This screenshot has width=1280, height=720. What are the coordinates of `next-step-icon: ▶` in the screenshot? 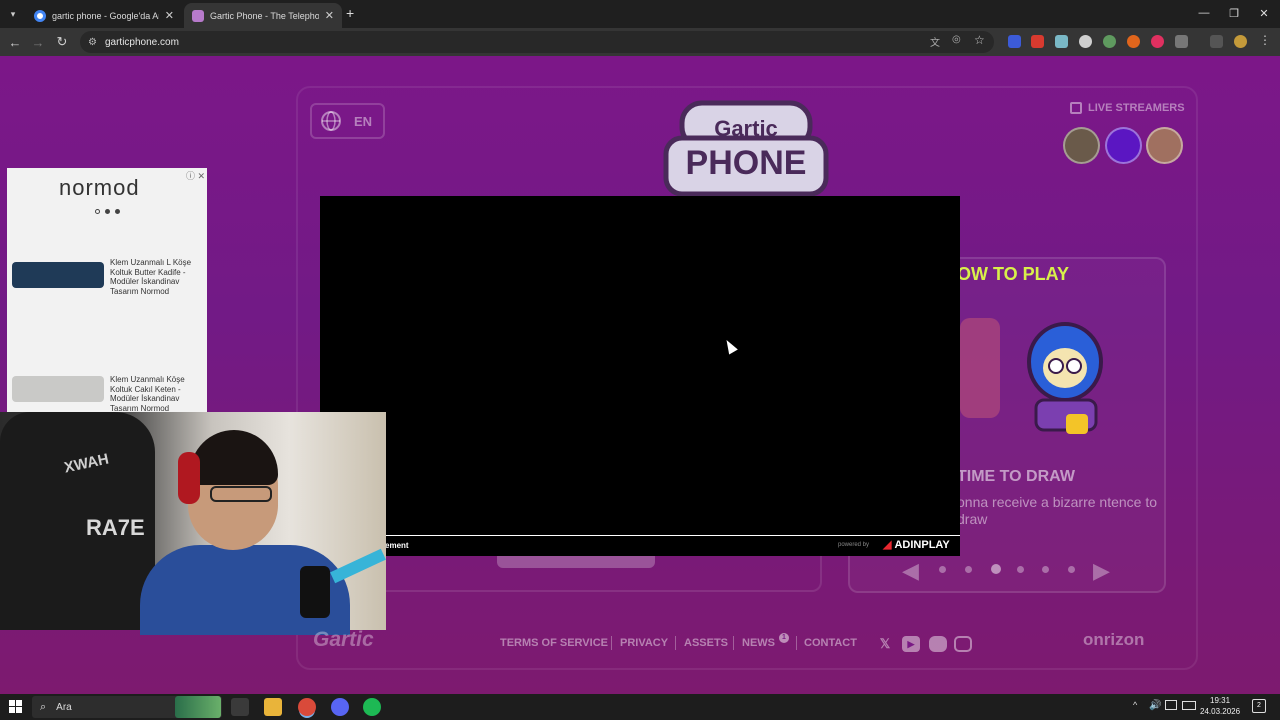 It's located at (1101, 571).